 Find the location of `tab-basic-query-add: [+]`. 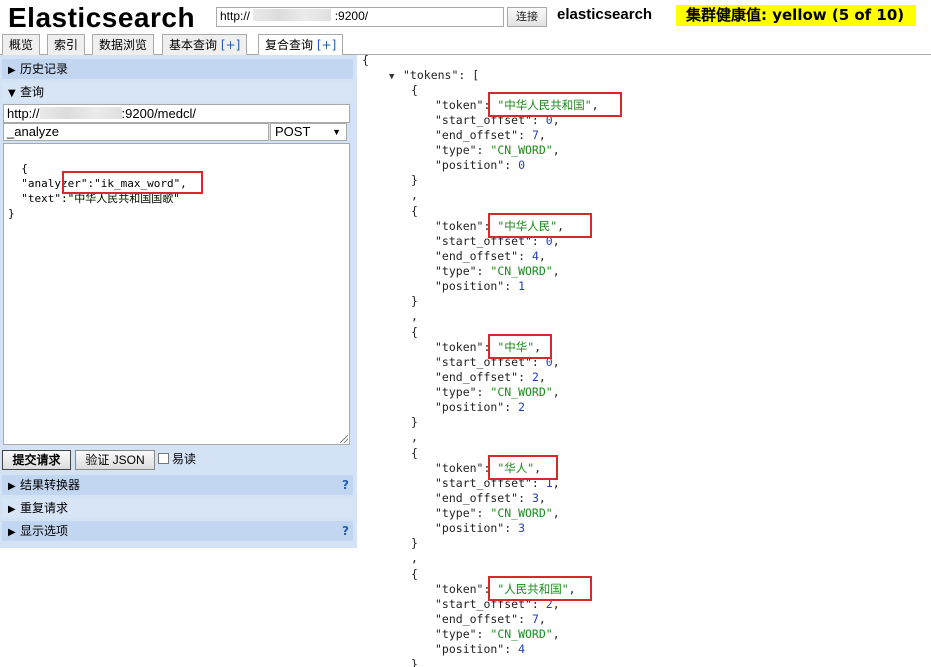

tab-basic-query-add: [+] is located at coordinates (230, 45).